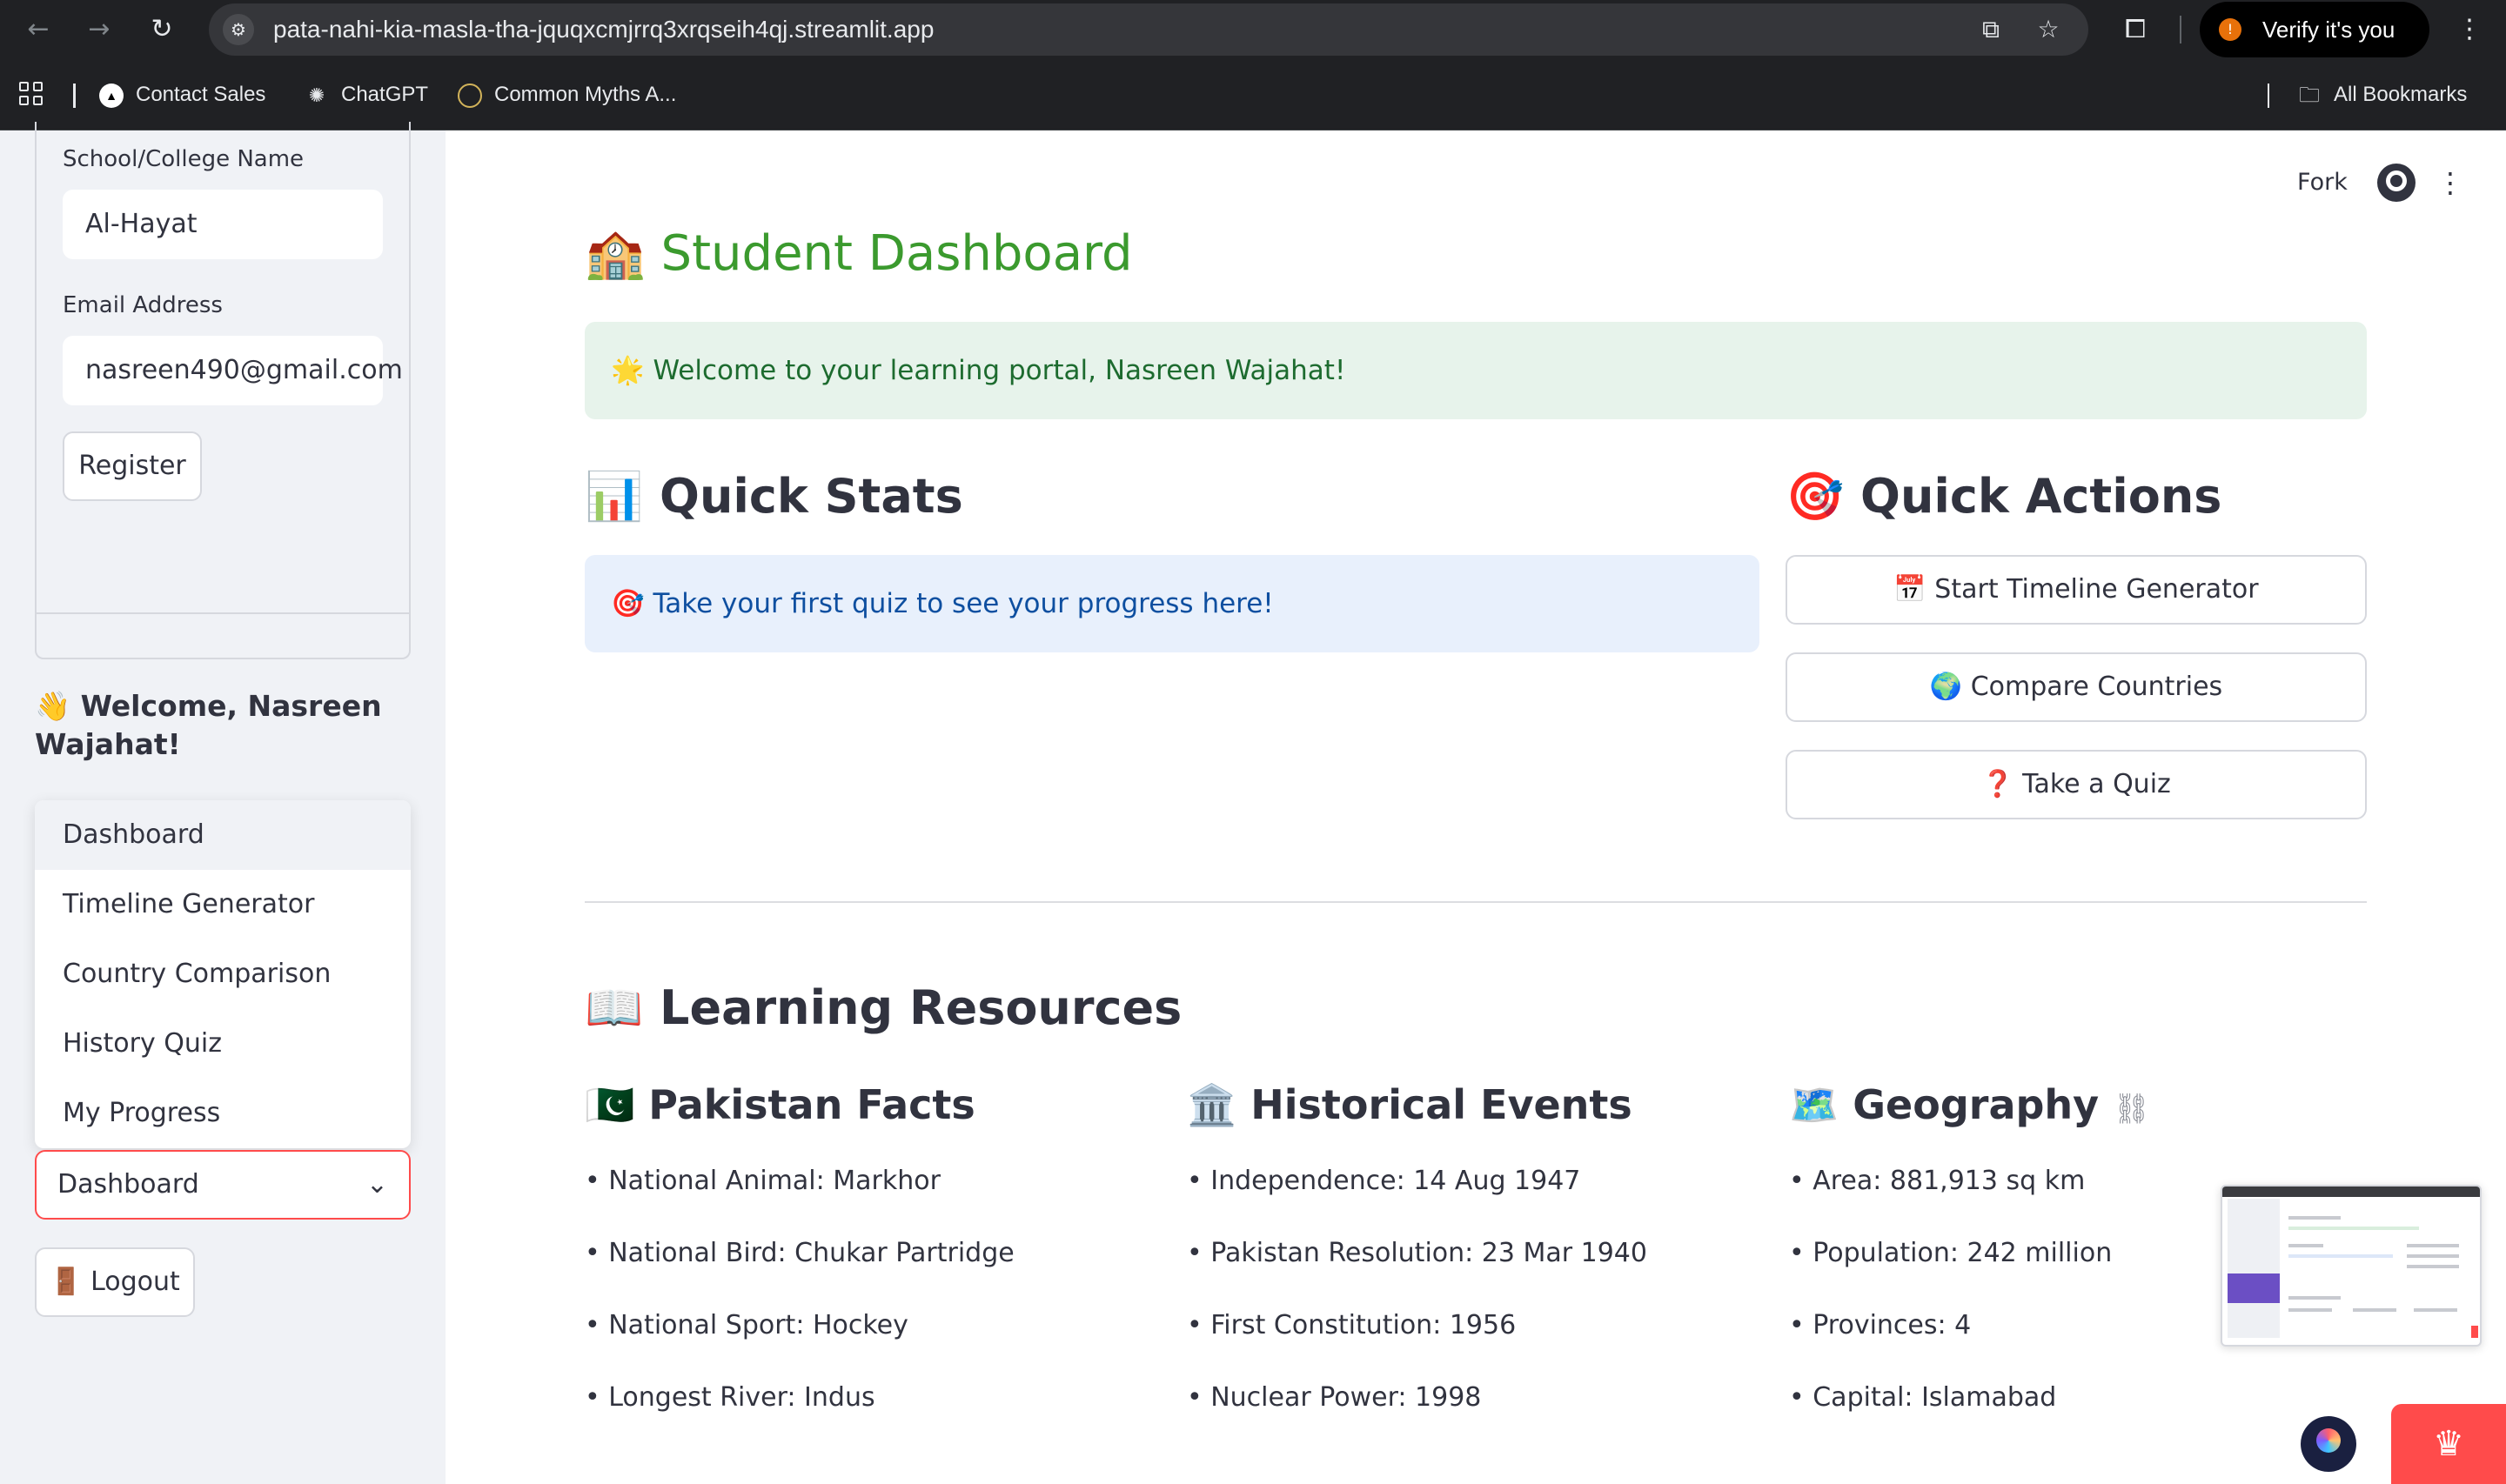  Describe the element at coordinates (38, 29) in the screenshot. I see `back-icon: ←` at that location.